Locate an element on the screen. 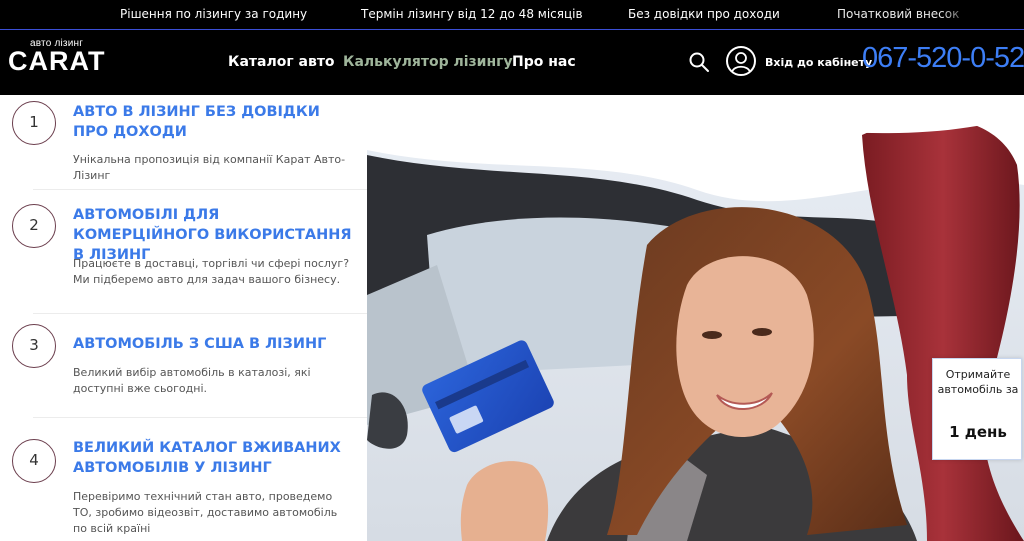 The height and width of the screenshot is (541, 1024). logo-wordmark: CARAT is located at coordinates (57, 61).